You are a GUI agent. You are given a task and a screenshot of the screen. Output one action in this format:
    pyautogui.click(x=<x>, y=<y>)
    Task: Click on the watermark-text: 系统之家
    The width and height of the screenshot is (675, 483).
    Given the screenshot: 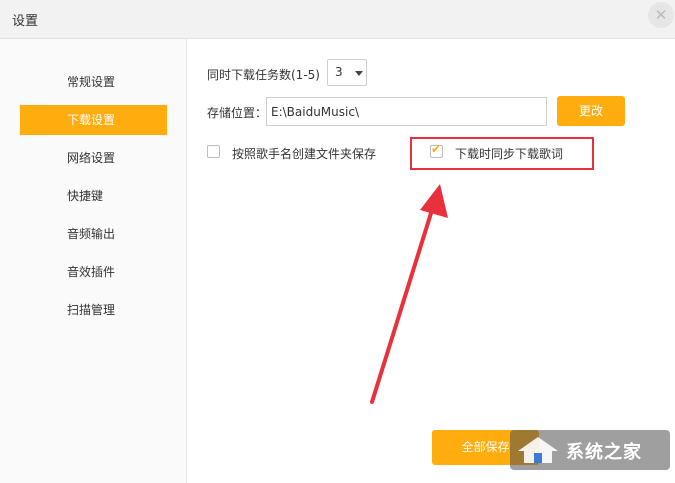 What is the action you would take?
    pyautogui.click(x=604, y=452)
    